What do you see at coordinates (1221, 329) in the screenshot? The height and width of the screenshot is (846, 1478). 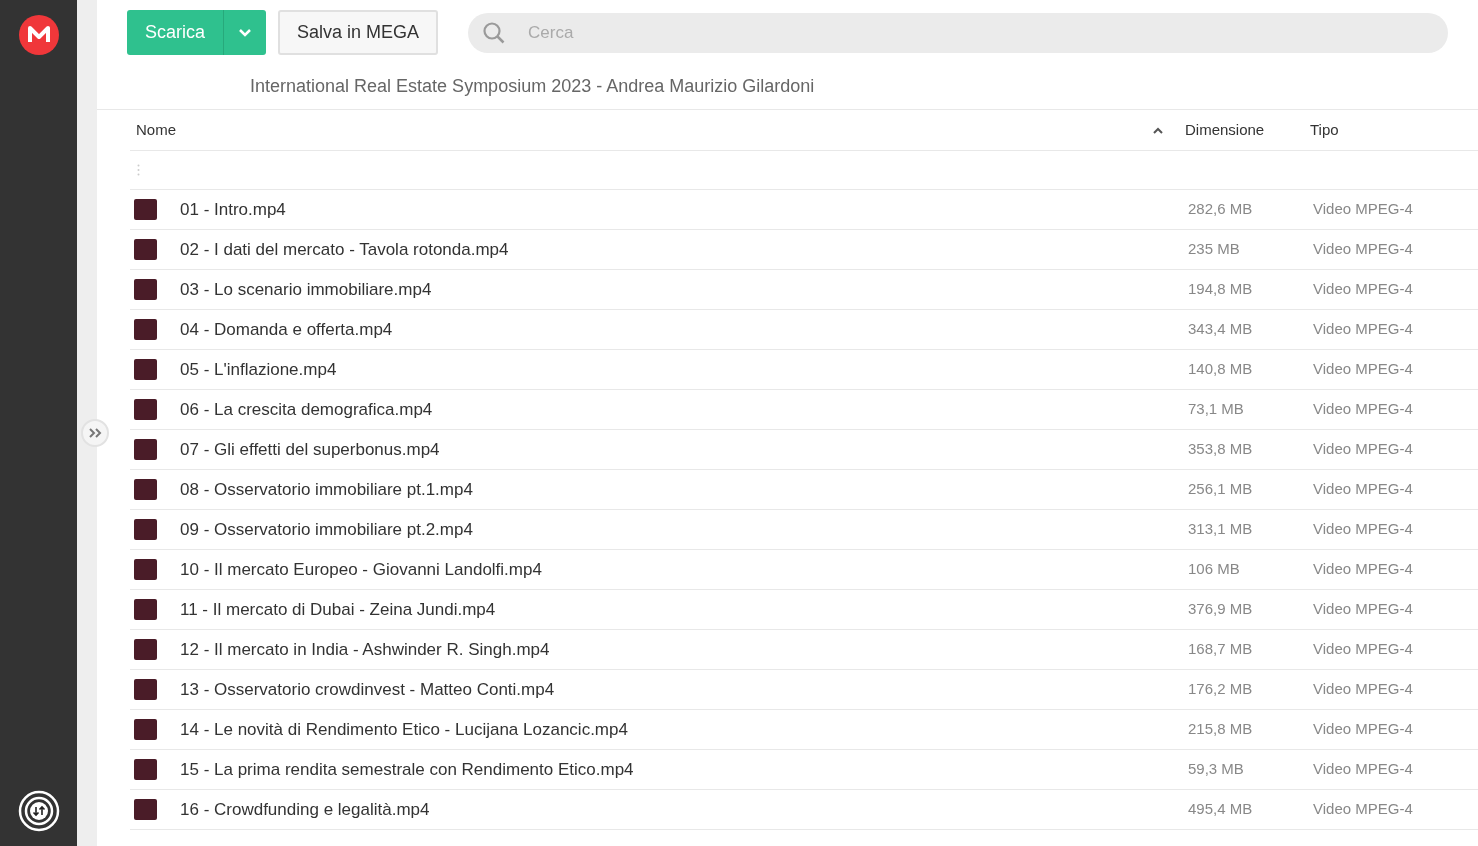 I see `file-size: 343,4 MB` at bounding box center [1221, 329].